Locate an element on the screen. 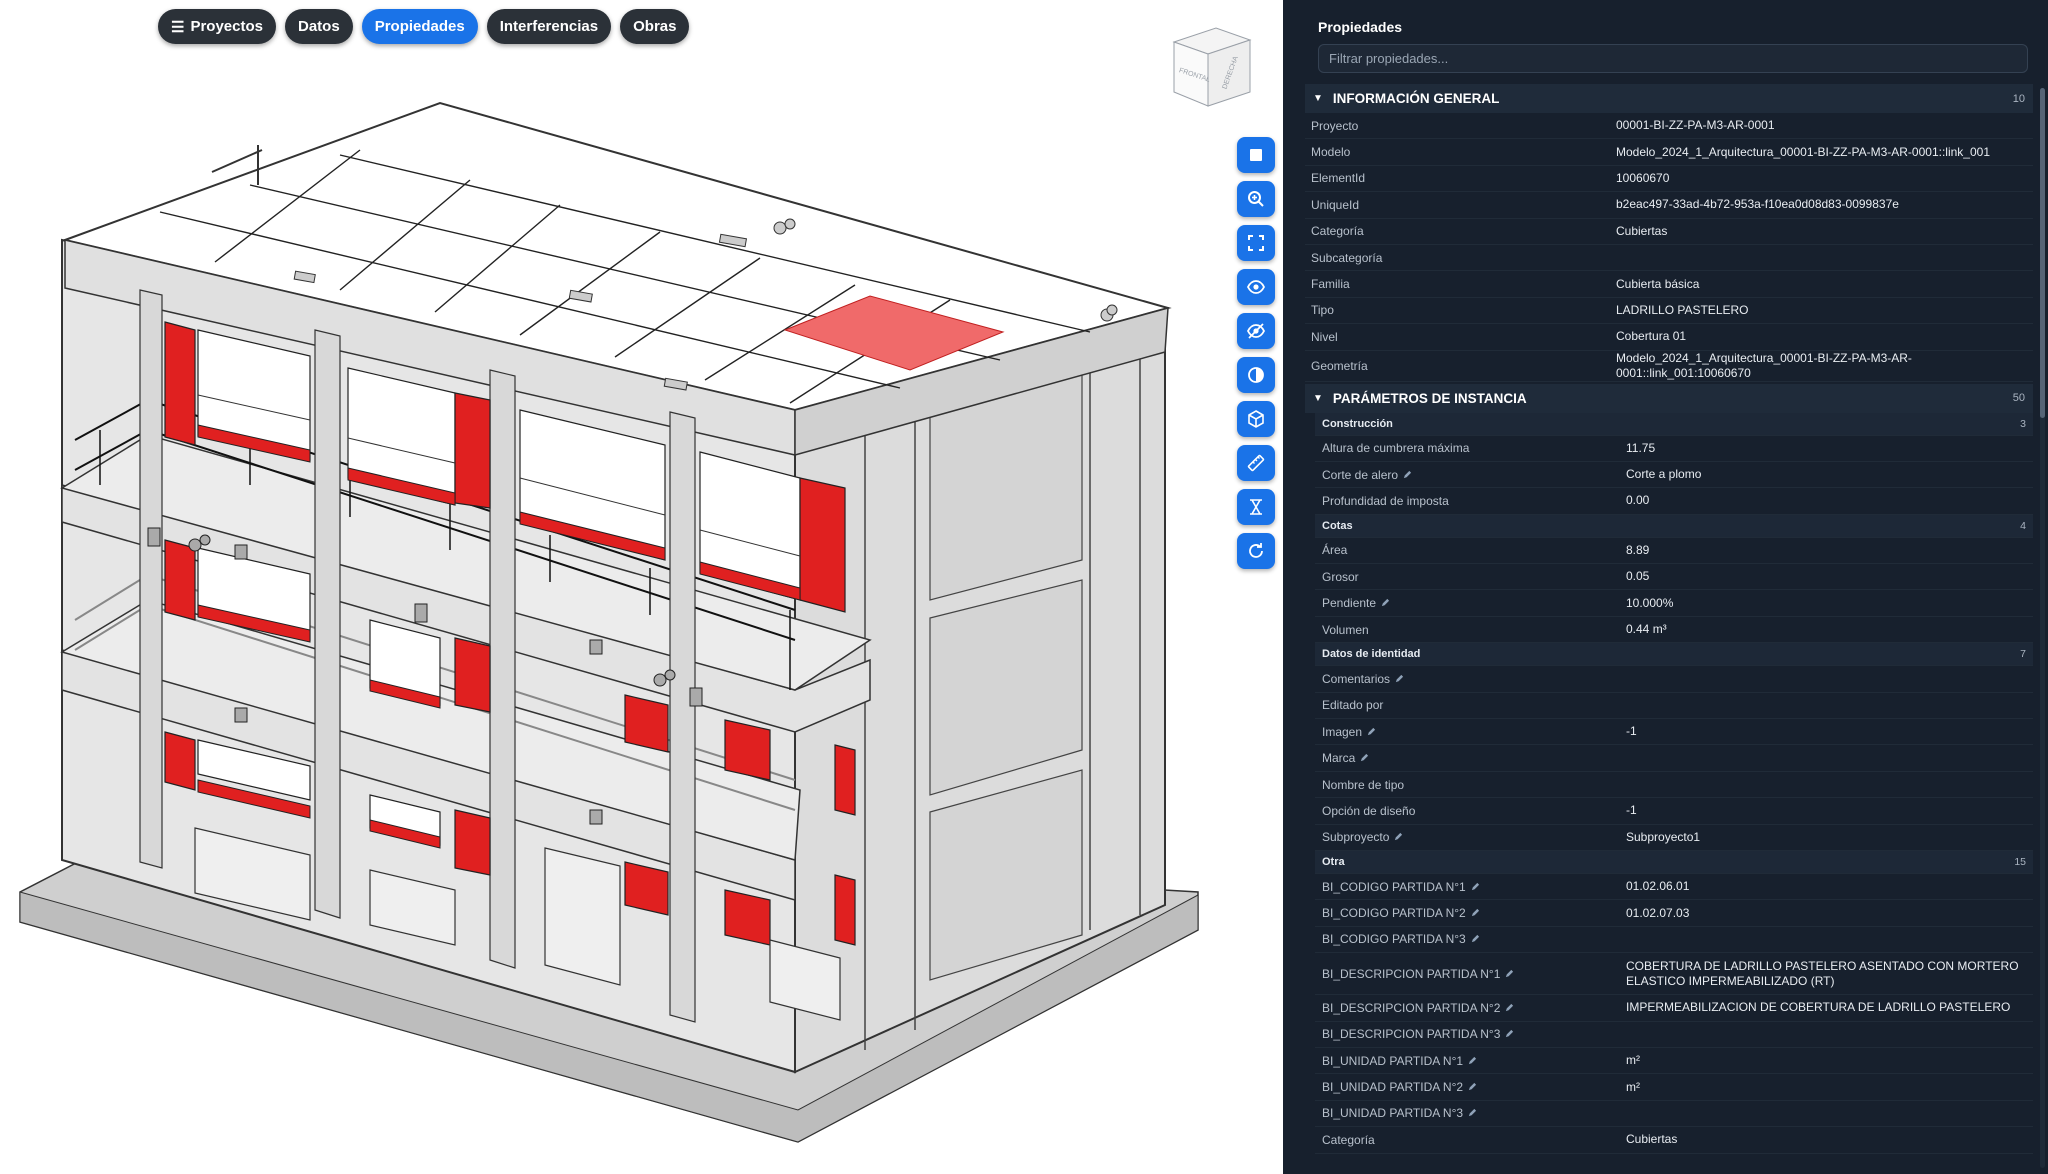 This screenshot has width=2048, height=1174. property-row: Nivel Cobertura 01 is located at coordinates (1669, 337).